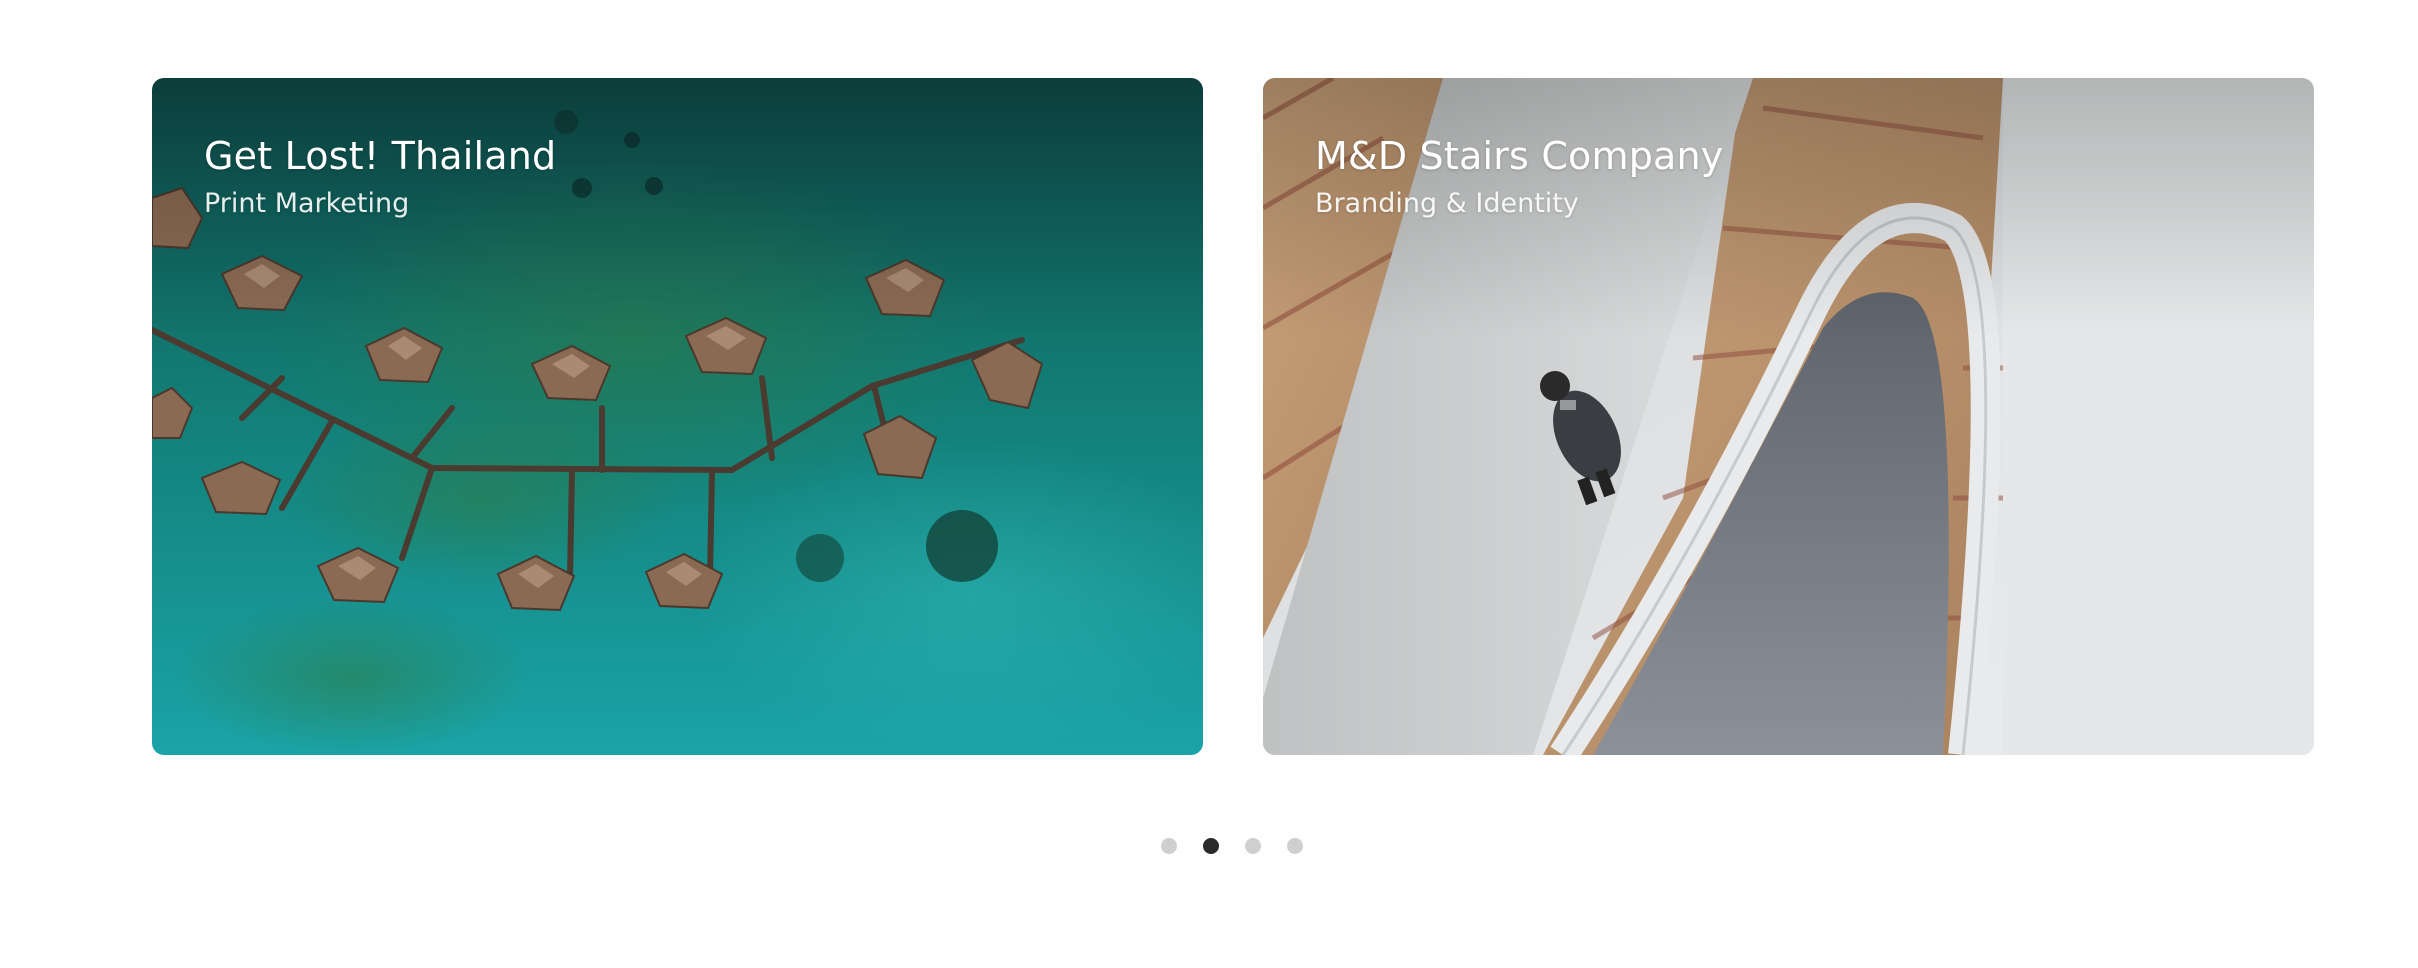 Image resolution: width=2418 pixels, height=968 pixels. What do you see at coordinates (307, 203) in the screenshot?
I see `project-category: Print Marketing` at bounding box center [307, 203].